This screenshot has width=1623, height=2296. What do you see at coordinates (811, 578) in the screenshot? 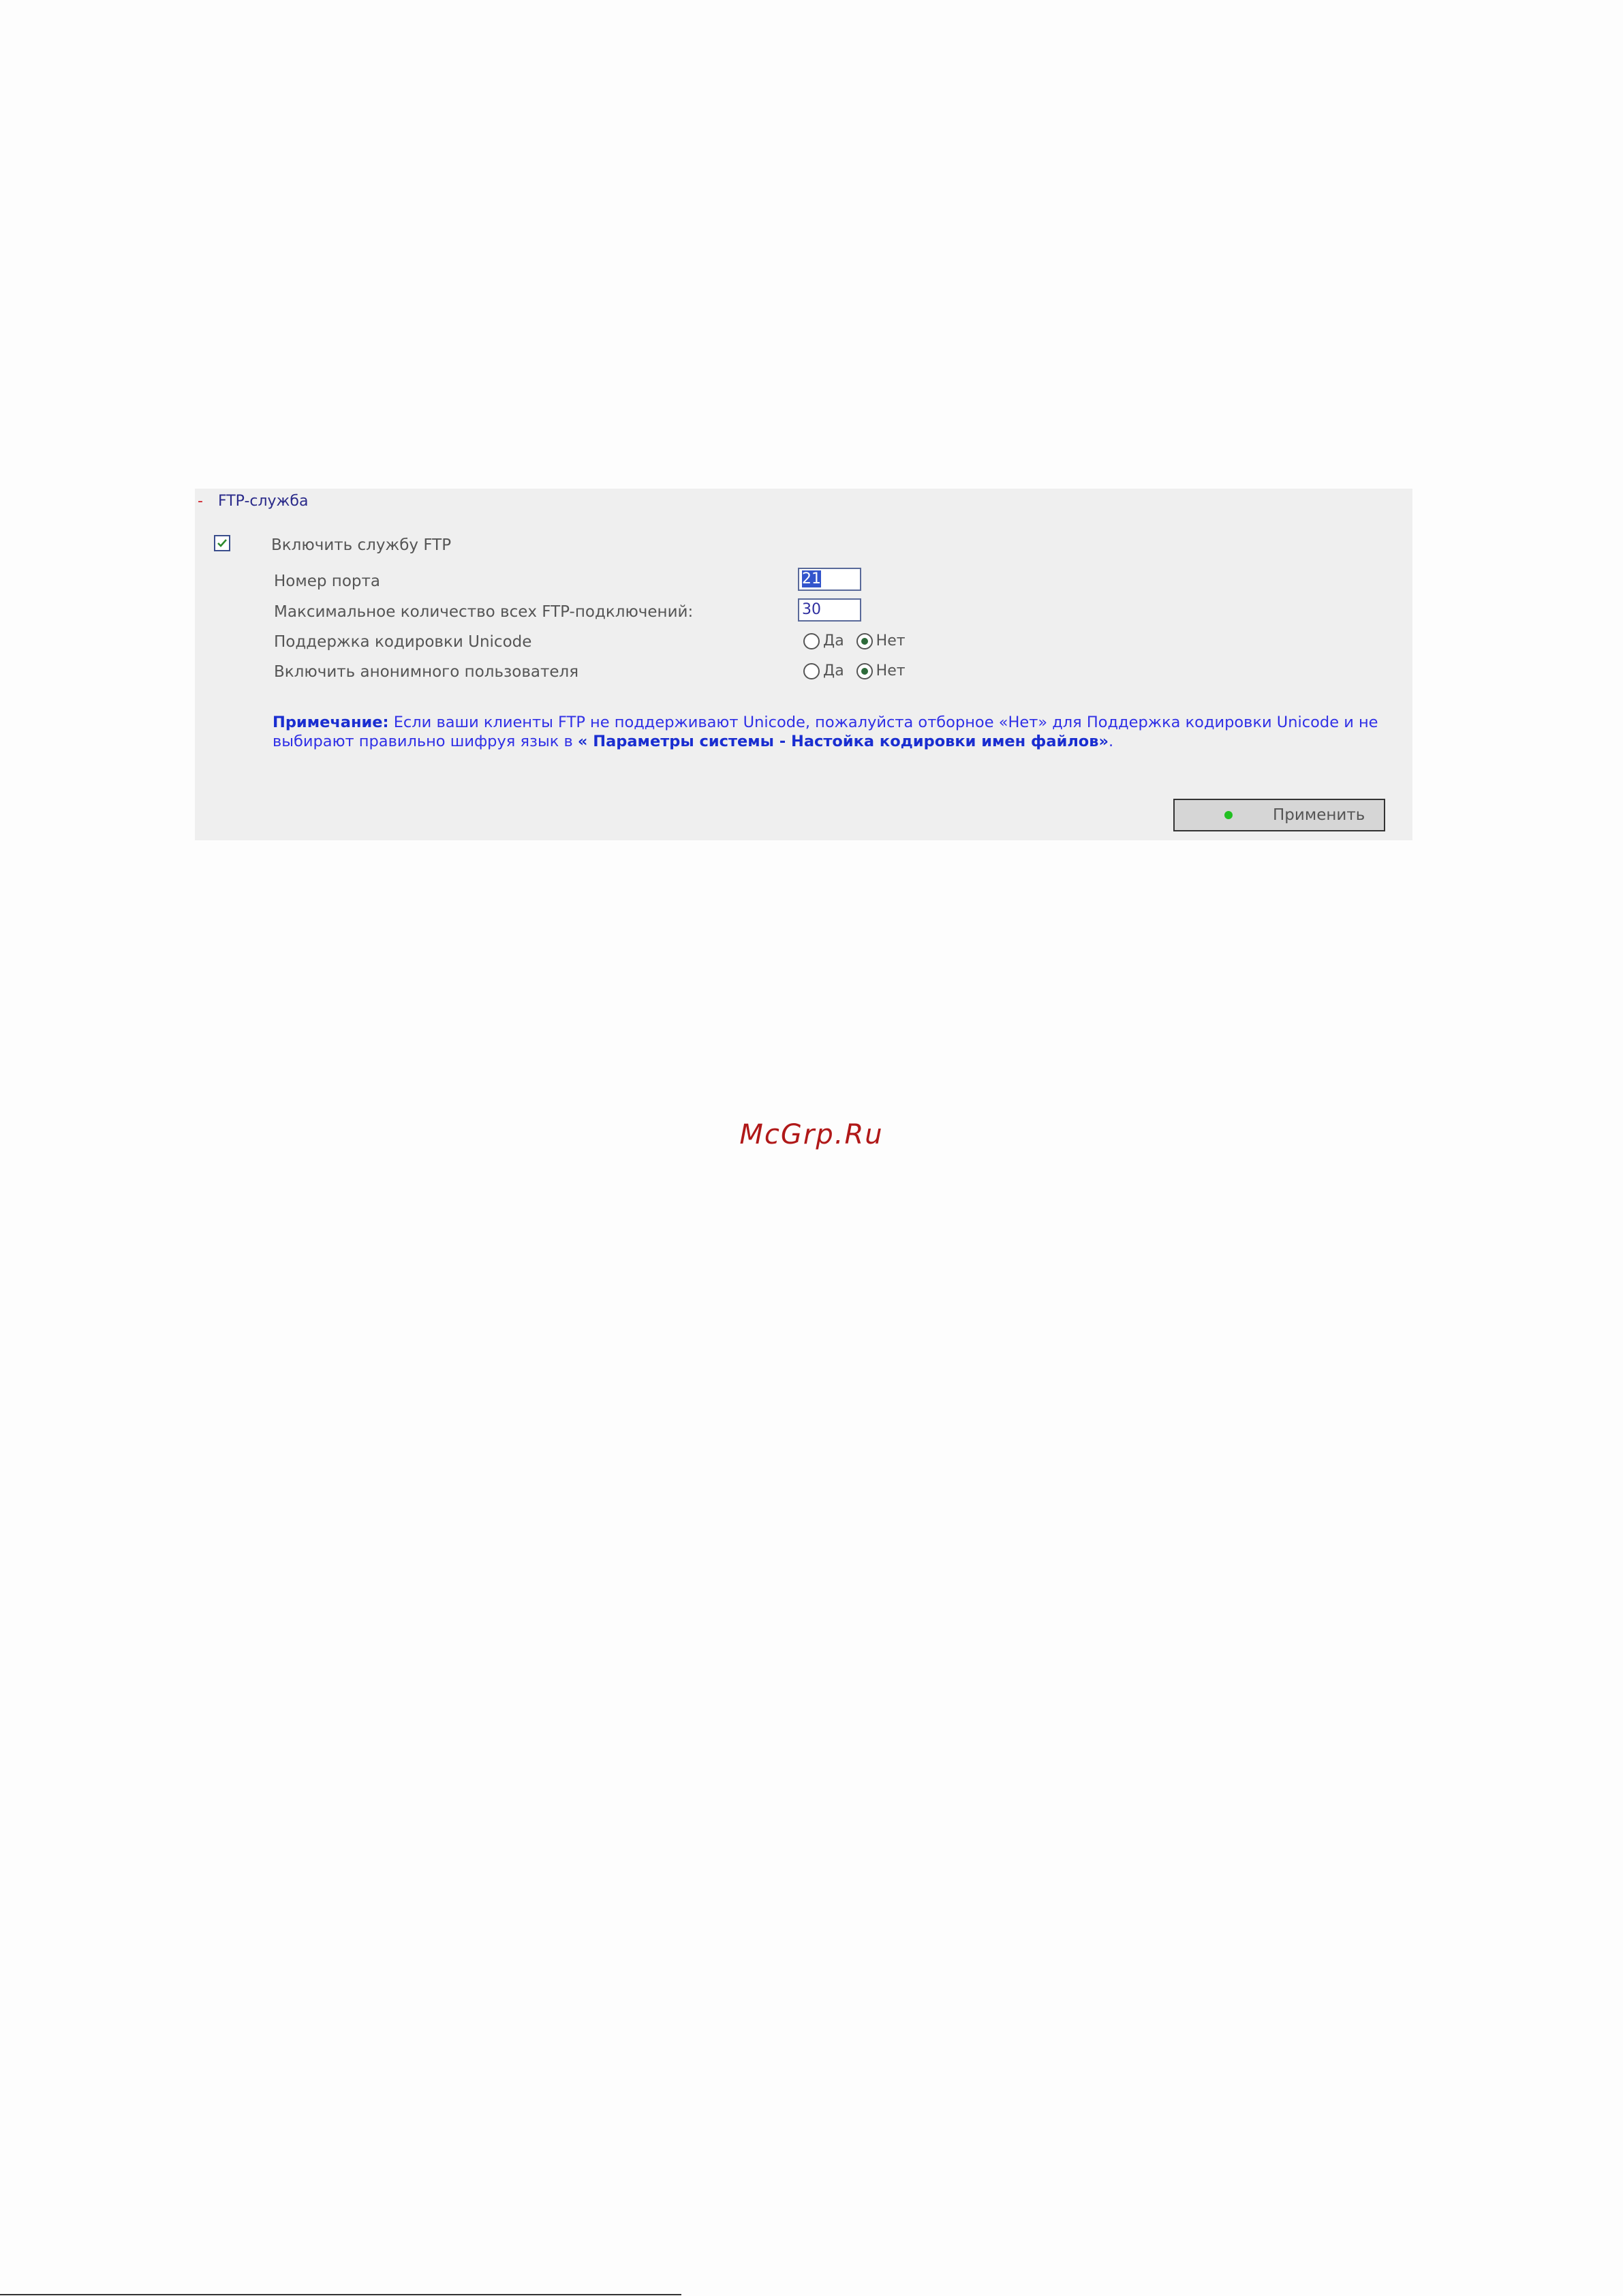
I see `port-value: 21` at bounding box center [811, 578].